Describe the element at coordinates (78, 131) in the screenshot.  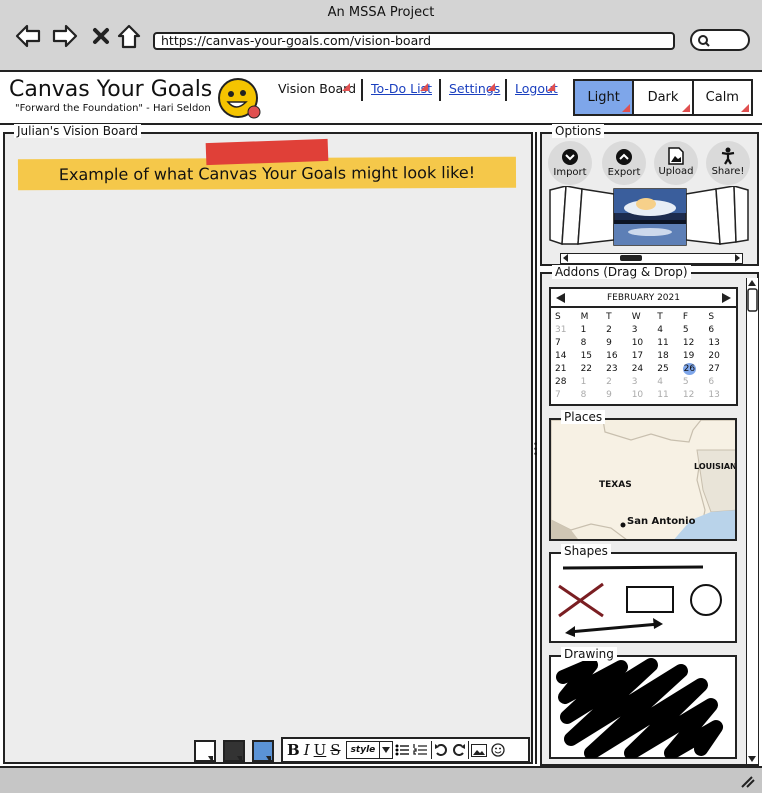
I see `vision-board-title: Julian's Vision Board` at that location.